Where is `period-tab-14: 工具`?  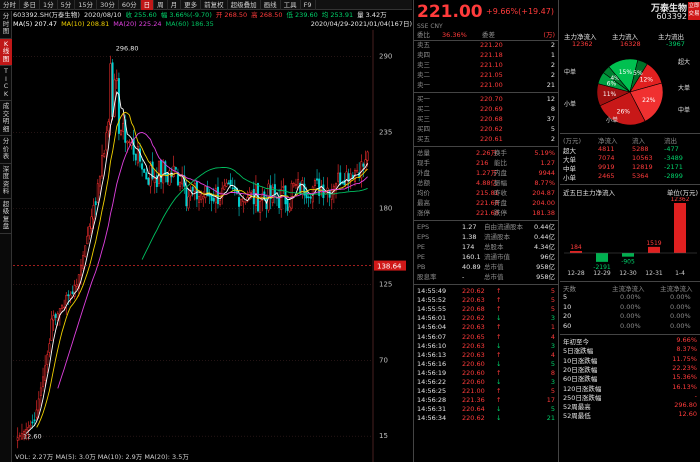
period-tab-14: 工具 is located at coordinates (291, 5).